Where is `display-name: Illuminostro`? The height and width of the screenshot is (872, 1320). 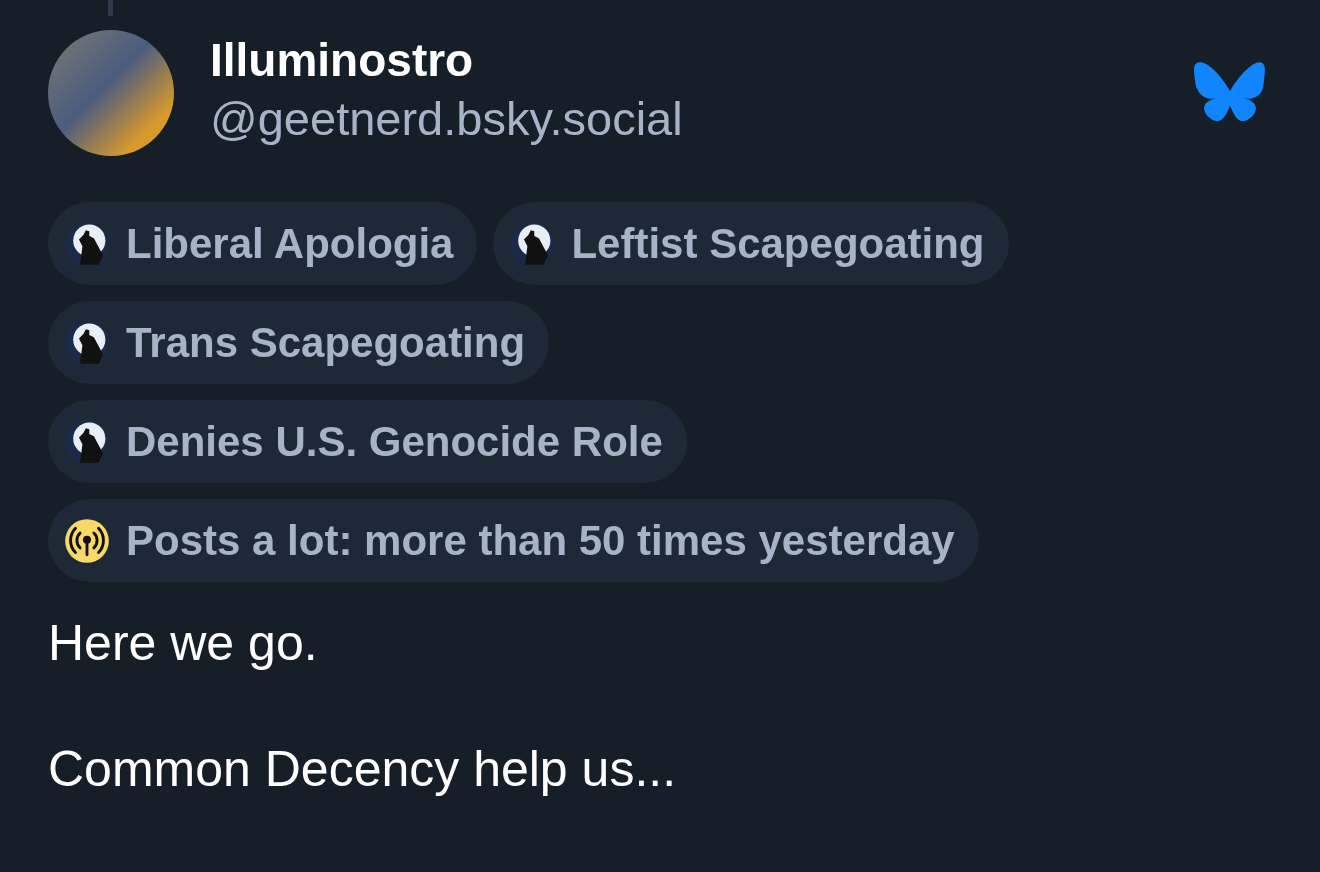 display-name: Illuminostro is located at coordinates (702, 60).